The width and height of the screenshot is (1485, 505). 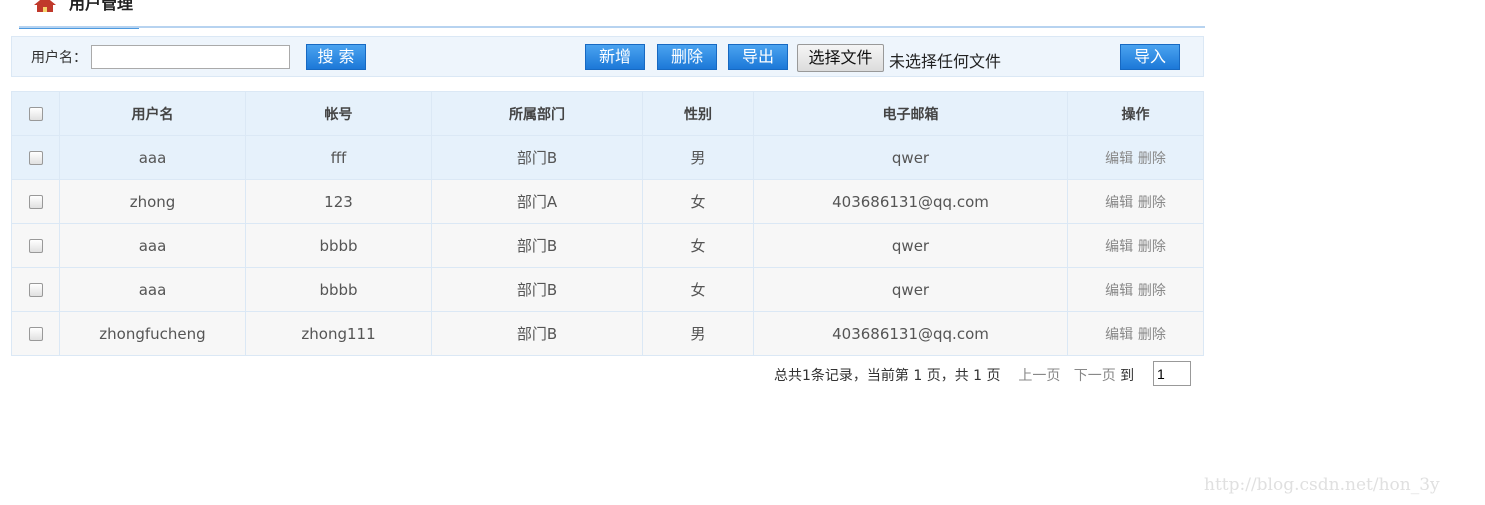 I want to click on column-header-email: 电子邮箱, so click(x=910, y=113).